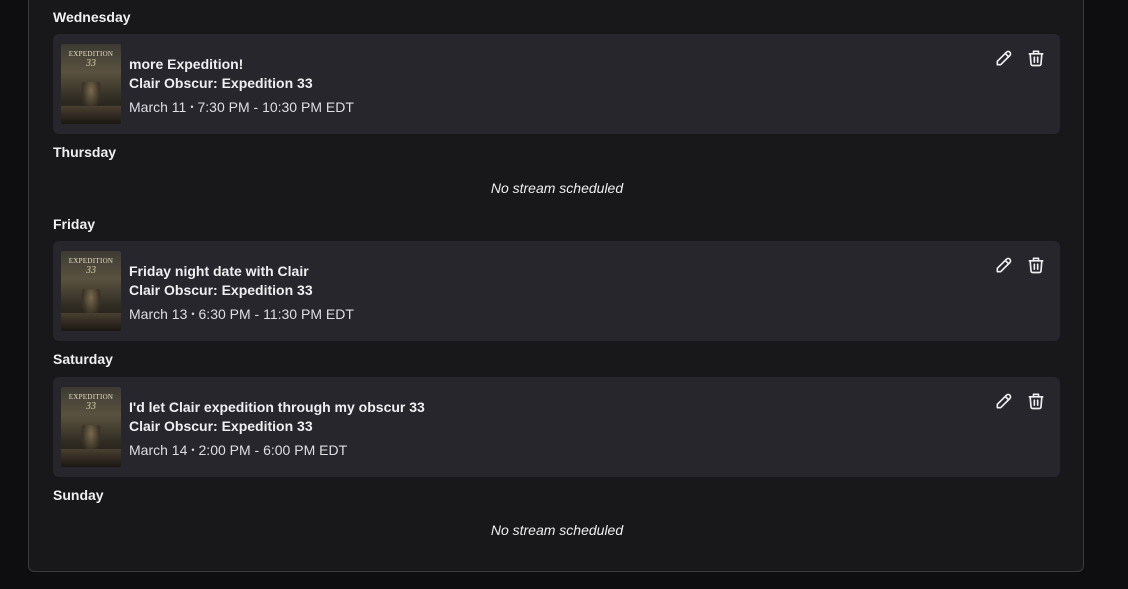 The image size is (1128, 589). I want to click on stream-time-range: 6:30 PM - 11:30 PM EDT, so click(276, 314).